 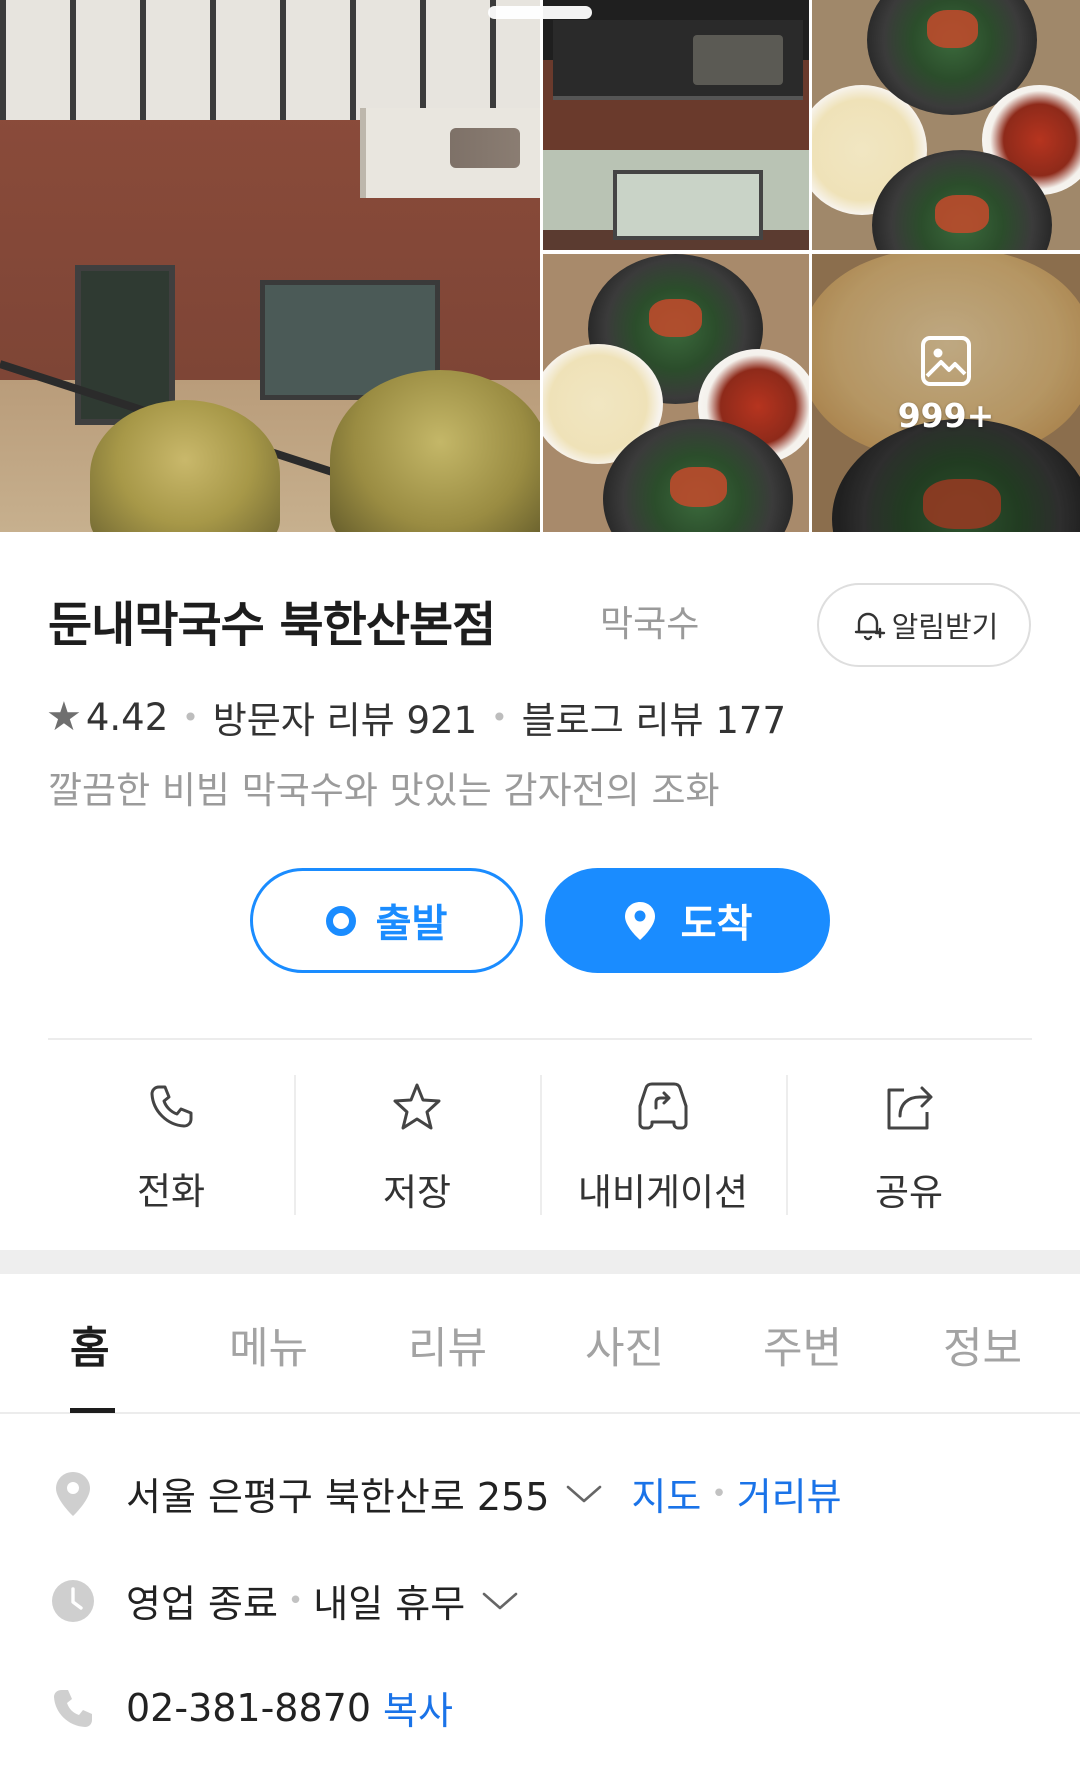 I want to click on place-summary: 깔끔한 비빔 막국수와 맛있는 감자전의 조화, so click(x=384, y=790).